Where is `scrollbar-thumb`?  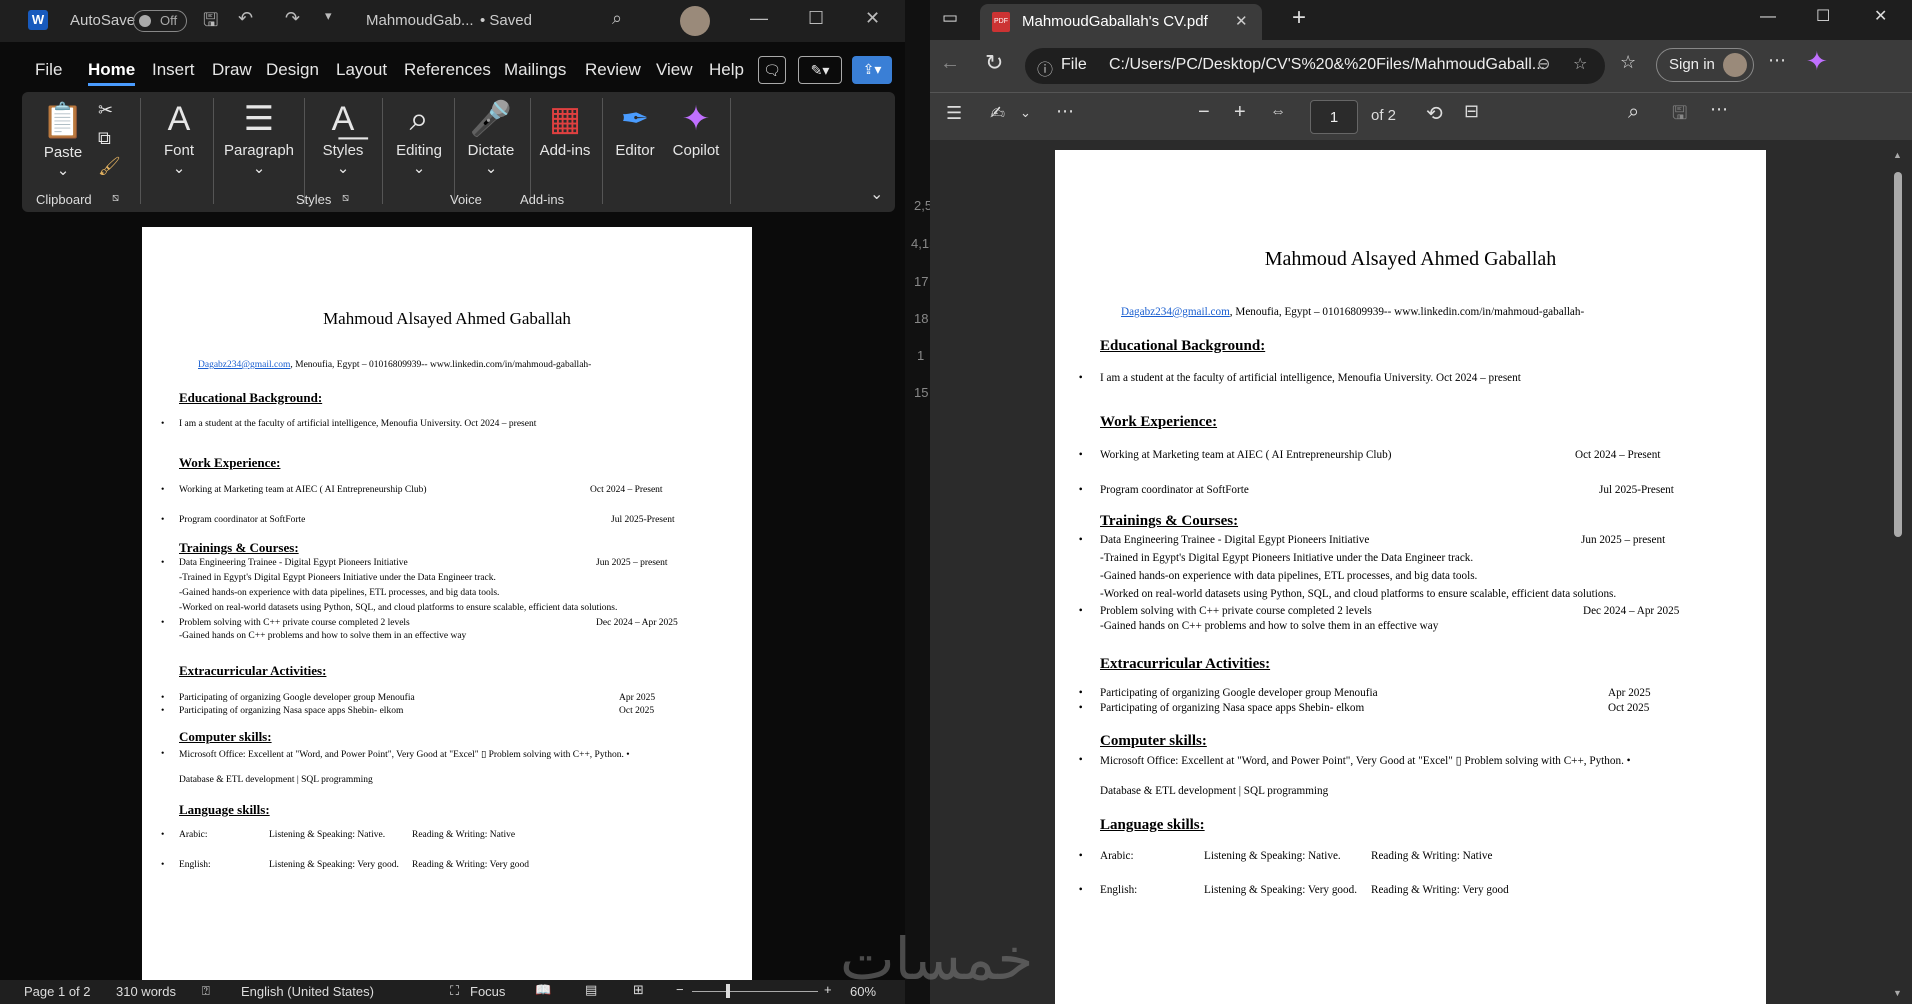
scrollbar-thumb is located at coordinates (1898, 354).